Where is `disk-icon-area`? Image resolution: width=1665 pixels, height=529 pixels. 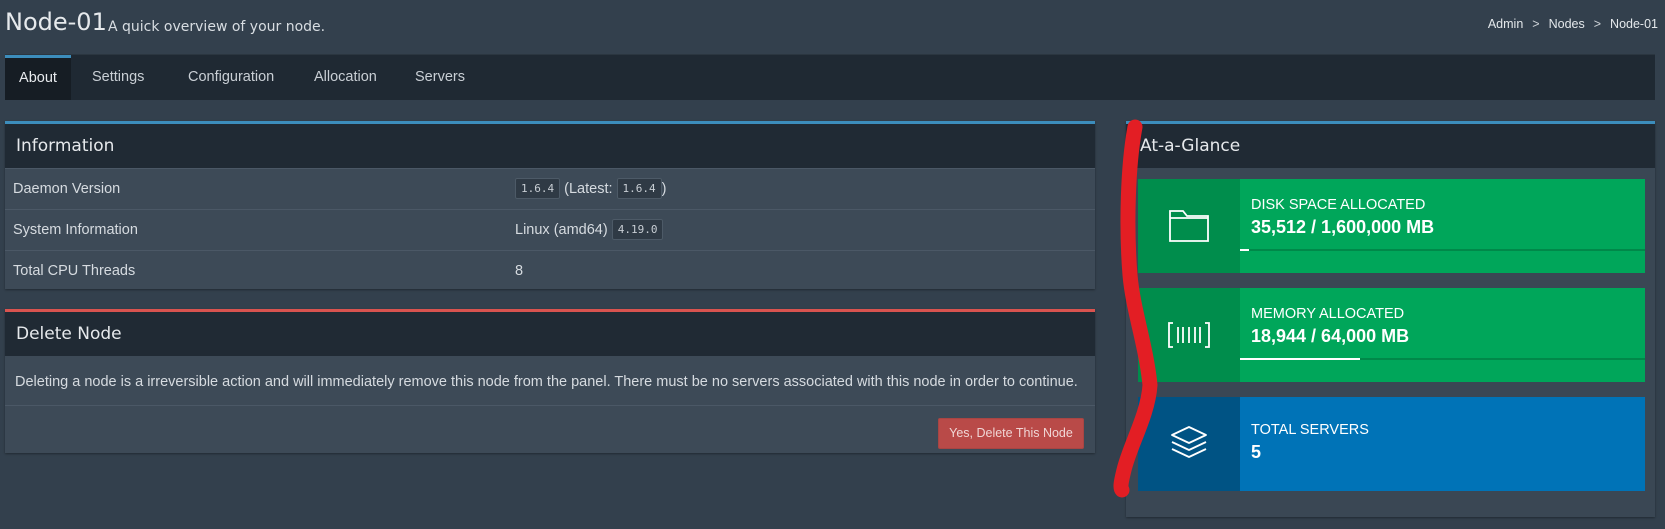
disk-icon-area is located at coordinates (1189, 226).